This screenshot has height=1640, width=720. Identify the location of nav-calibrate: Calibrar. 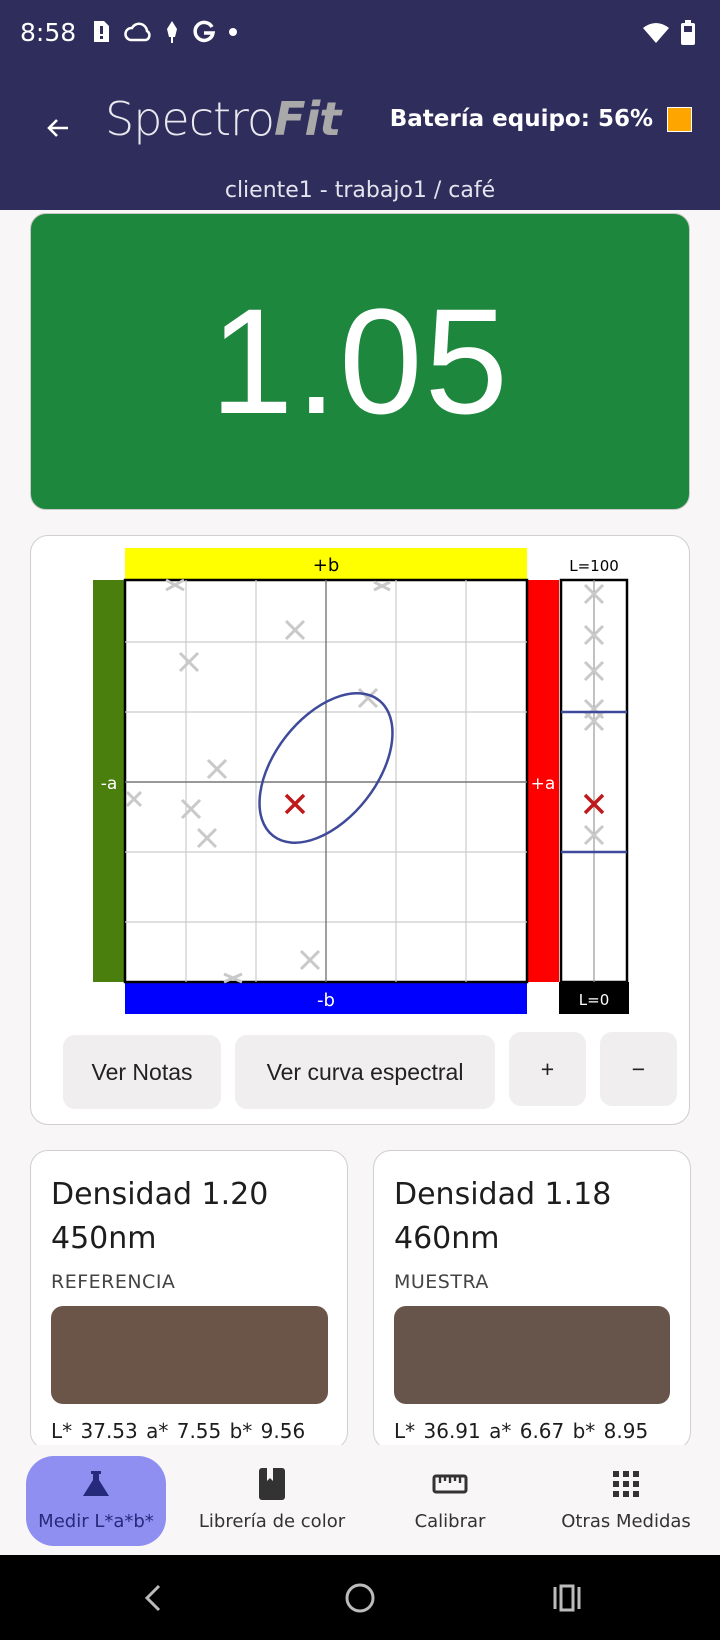
(450, 1500).